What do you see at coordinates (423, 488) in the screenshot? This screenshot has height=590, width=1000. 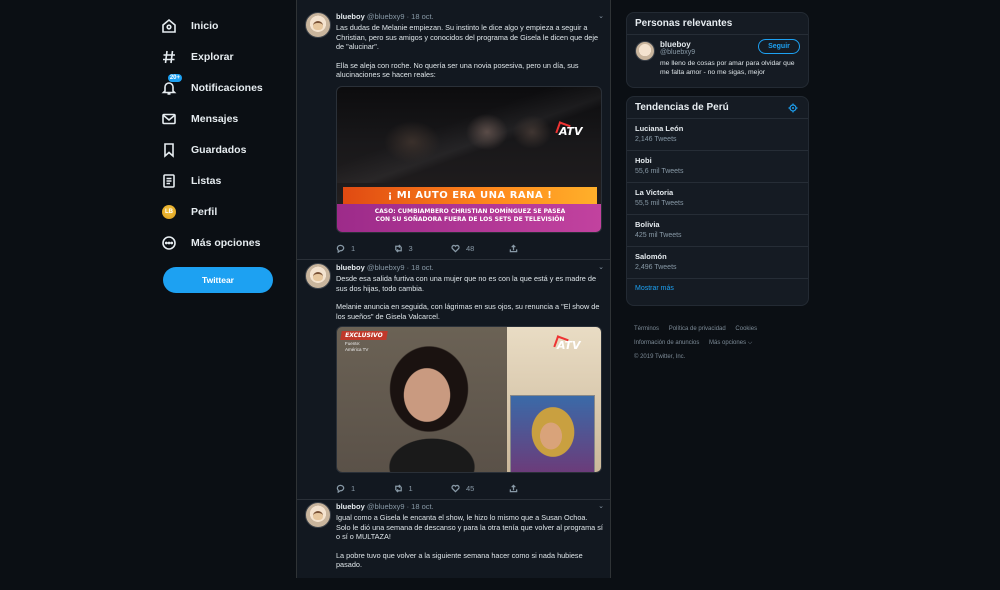 I see `retweet-button: 1` at bounding box center [423, 488].